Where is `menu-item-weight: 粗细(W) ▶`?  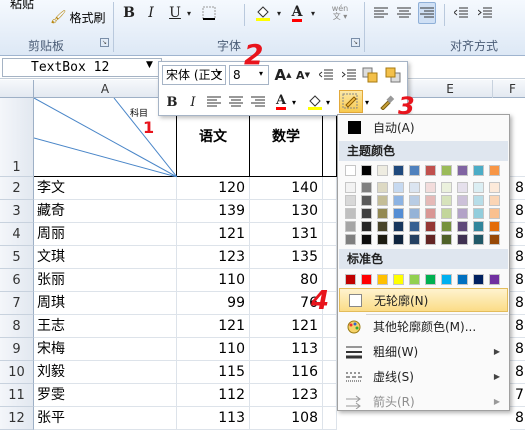 menu-item-weight: 粗细(W) ▶ is located at coordinates (423, 352).